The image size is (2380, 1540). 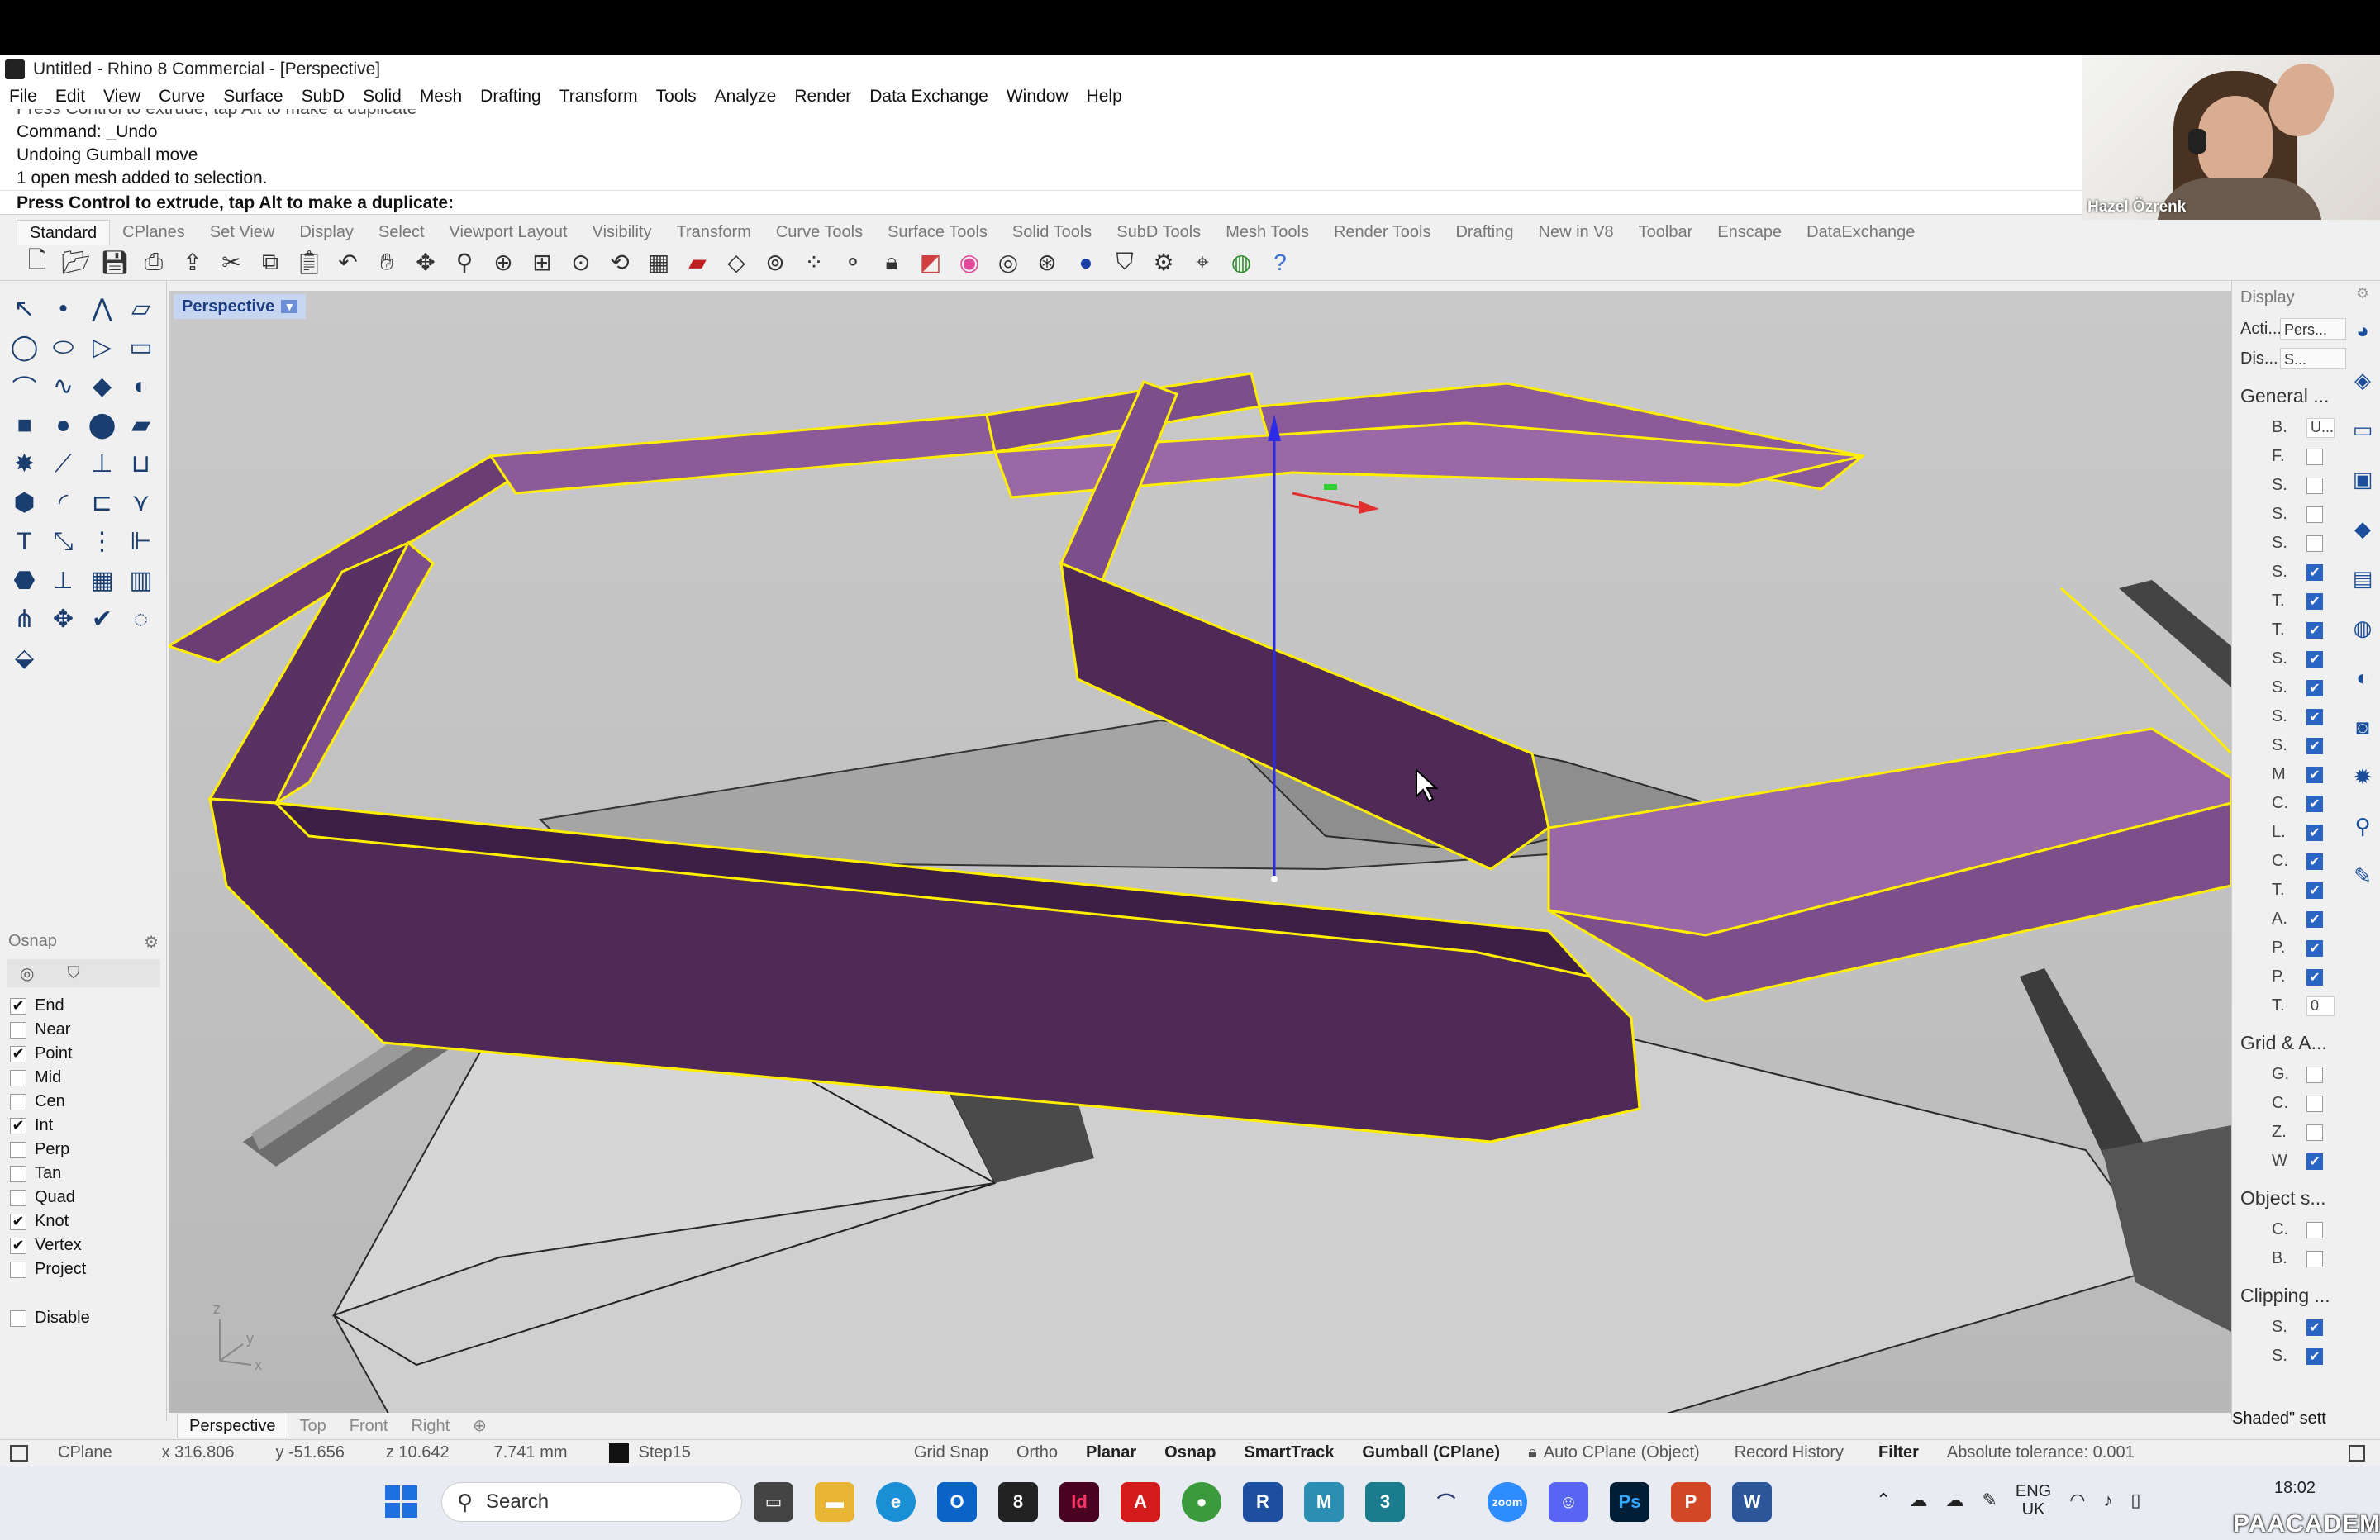 I want to click on viewport-title-tab: Perspective ▼, so click(x=240, y=306).